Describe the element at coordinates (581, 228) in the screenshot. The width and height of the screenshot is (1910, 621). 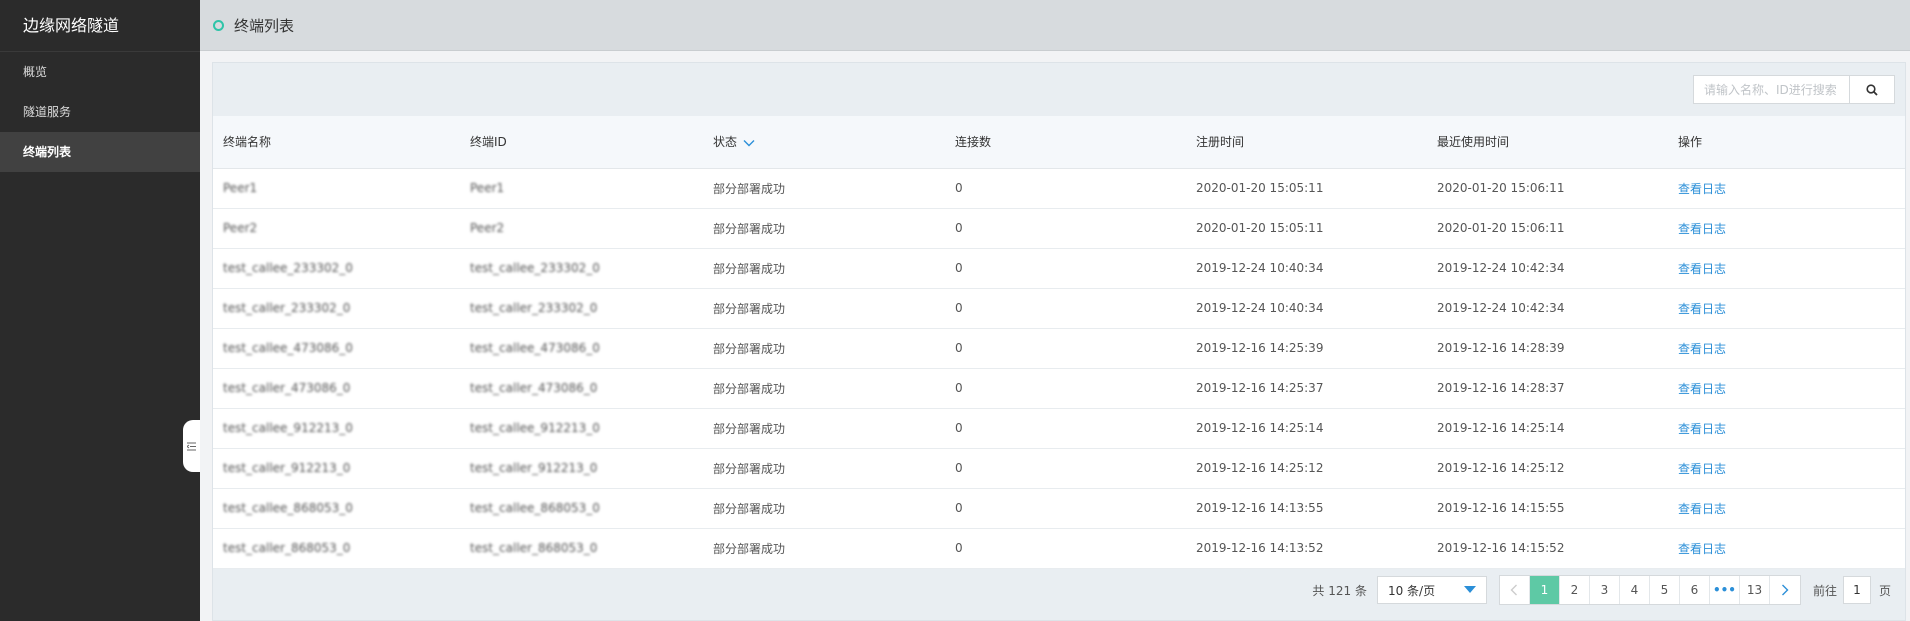
I see `cell-id: Peer2` at that location.